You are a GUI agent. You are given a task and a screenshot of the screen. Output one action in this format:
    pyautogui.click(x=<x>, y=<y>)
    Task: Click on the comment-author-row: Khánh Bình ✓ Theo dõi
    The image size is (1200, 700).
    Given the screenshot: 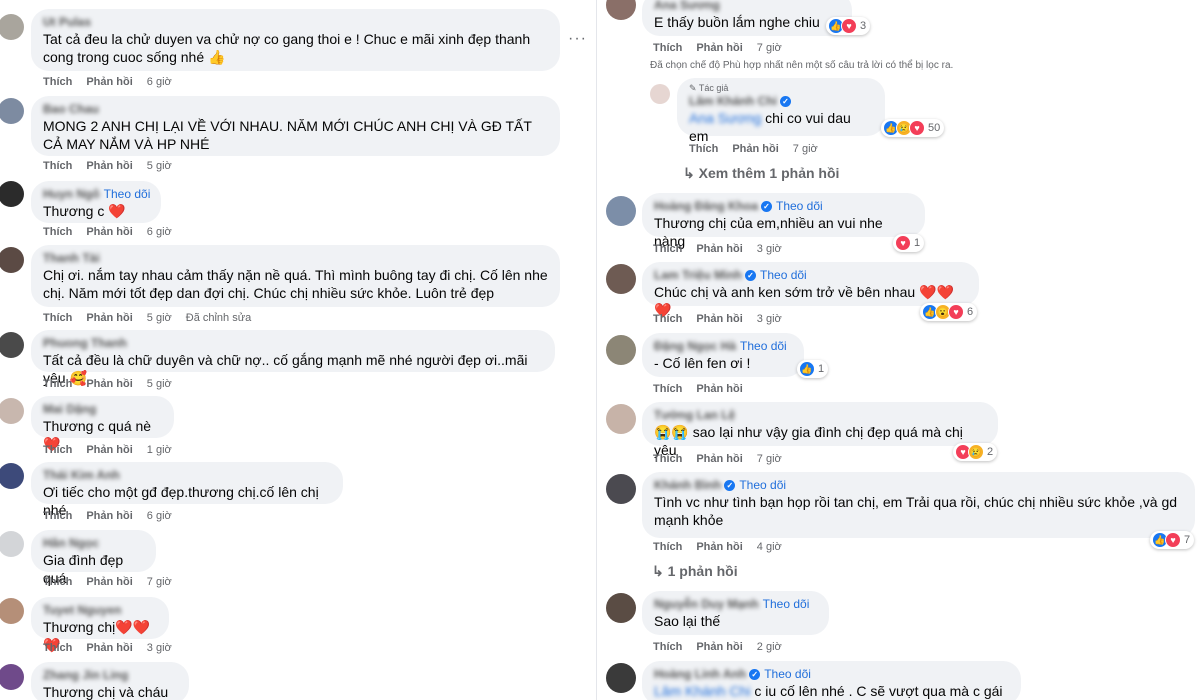 What is the action you would take?
    pyautogui.click(x=918, y=485)
    